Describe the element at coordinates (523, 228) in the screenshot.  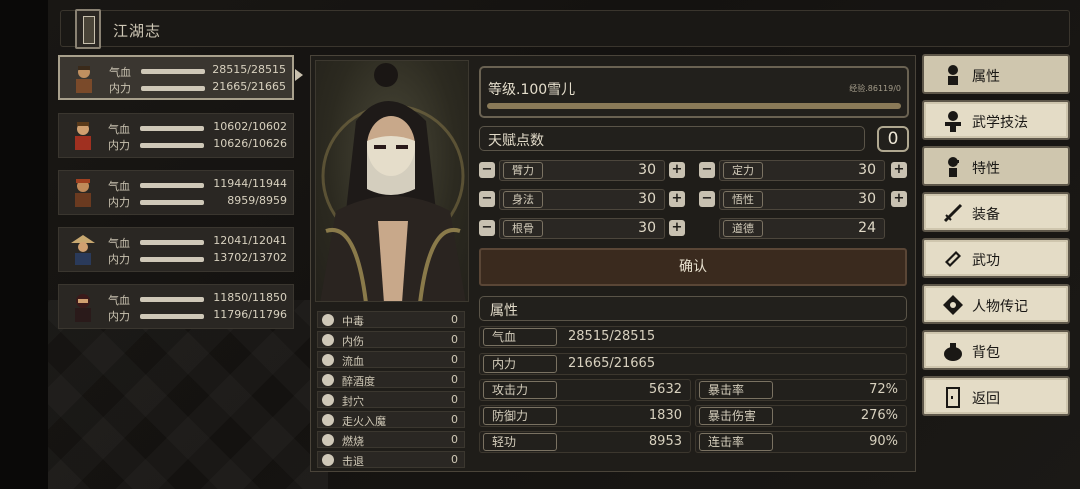
I see `attr-name: 根骨` at that location.